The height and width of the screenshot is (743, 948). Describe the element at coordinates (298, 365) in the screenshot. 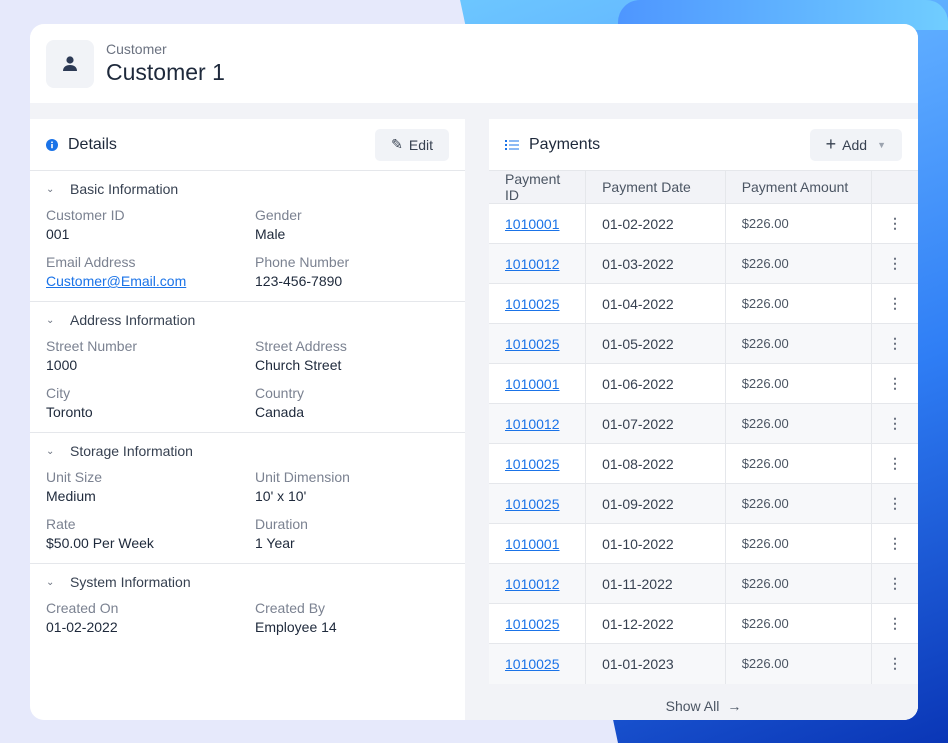

I see `field-value: Church Street` at that location.